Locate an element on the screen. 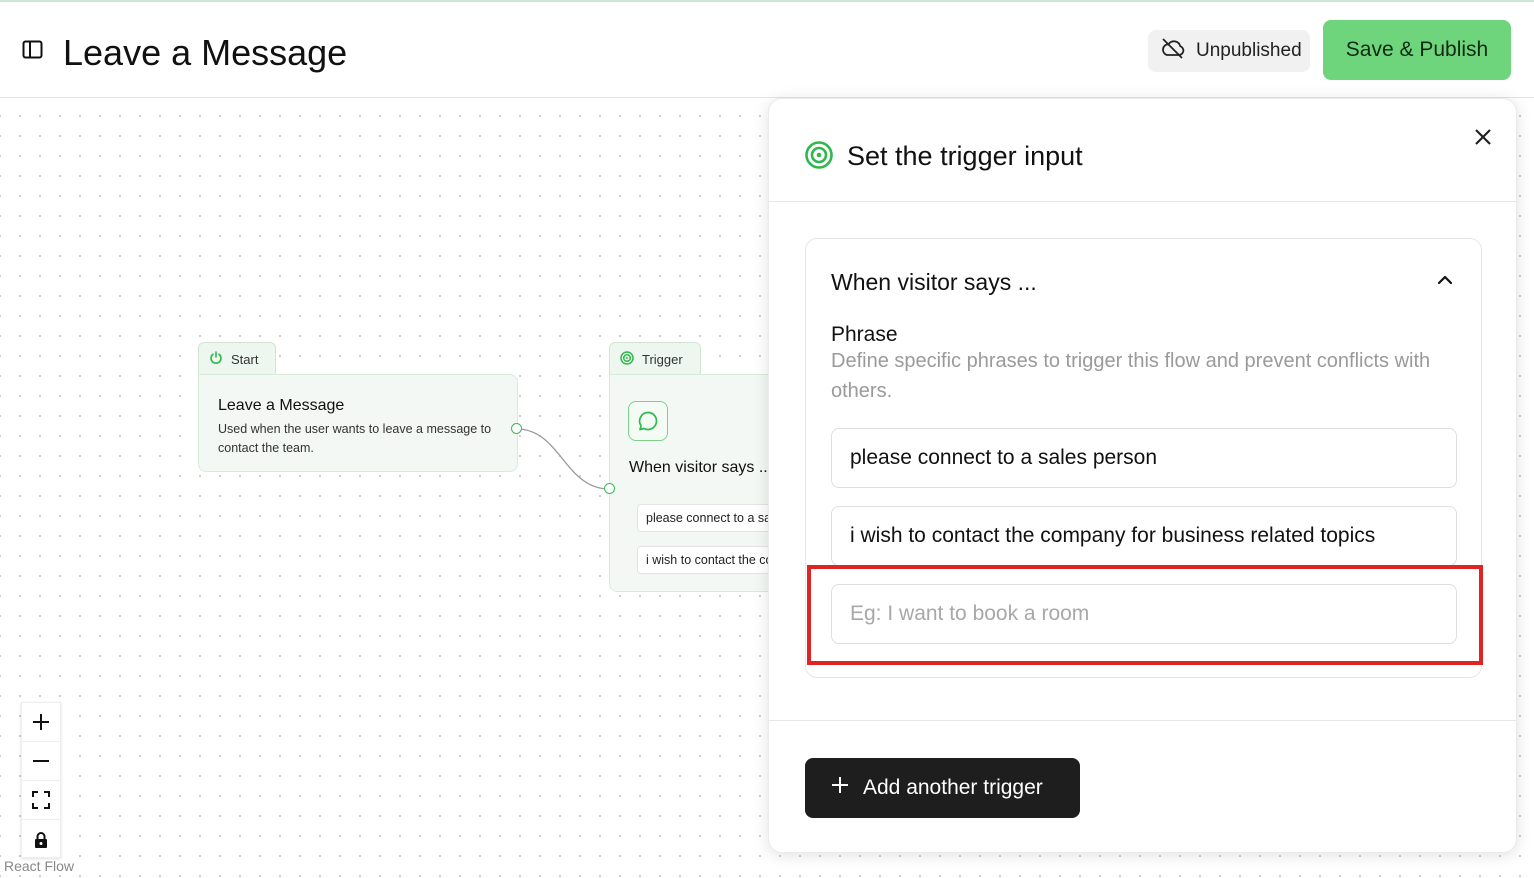 This screenshot has width=1534, height=878. trigger-node-phrase: please connect to a sales person is located at coordinates (712, 518).